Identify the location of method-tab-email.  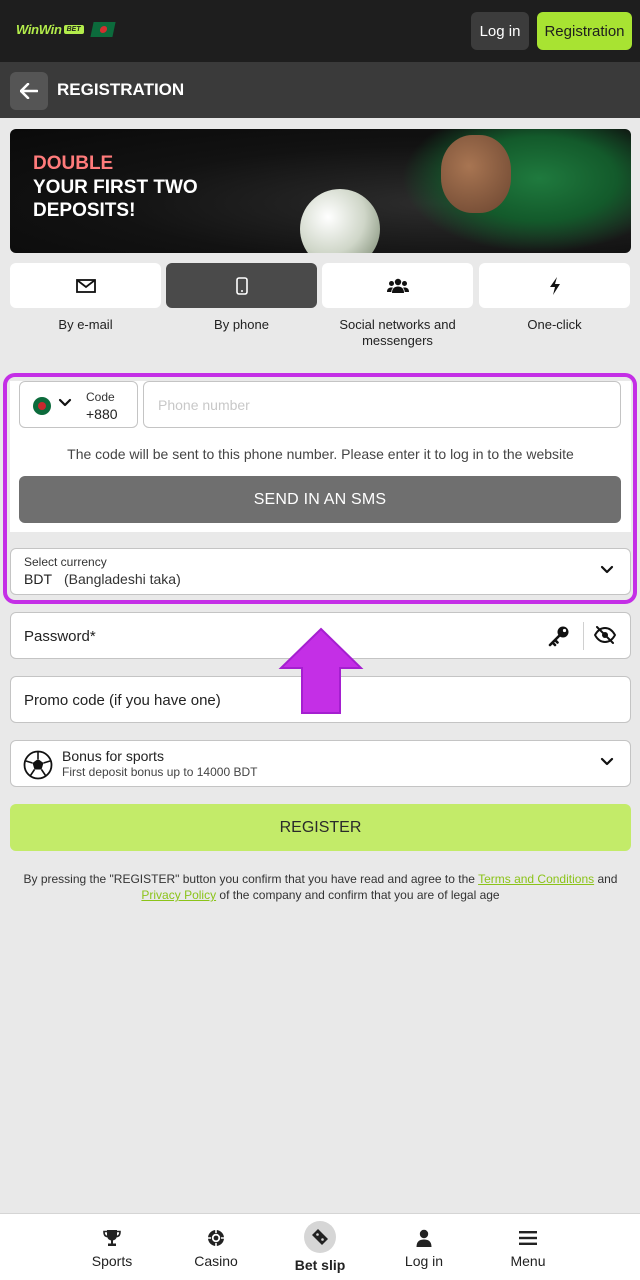
(85, 285).